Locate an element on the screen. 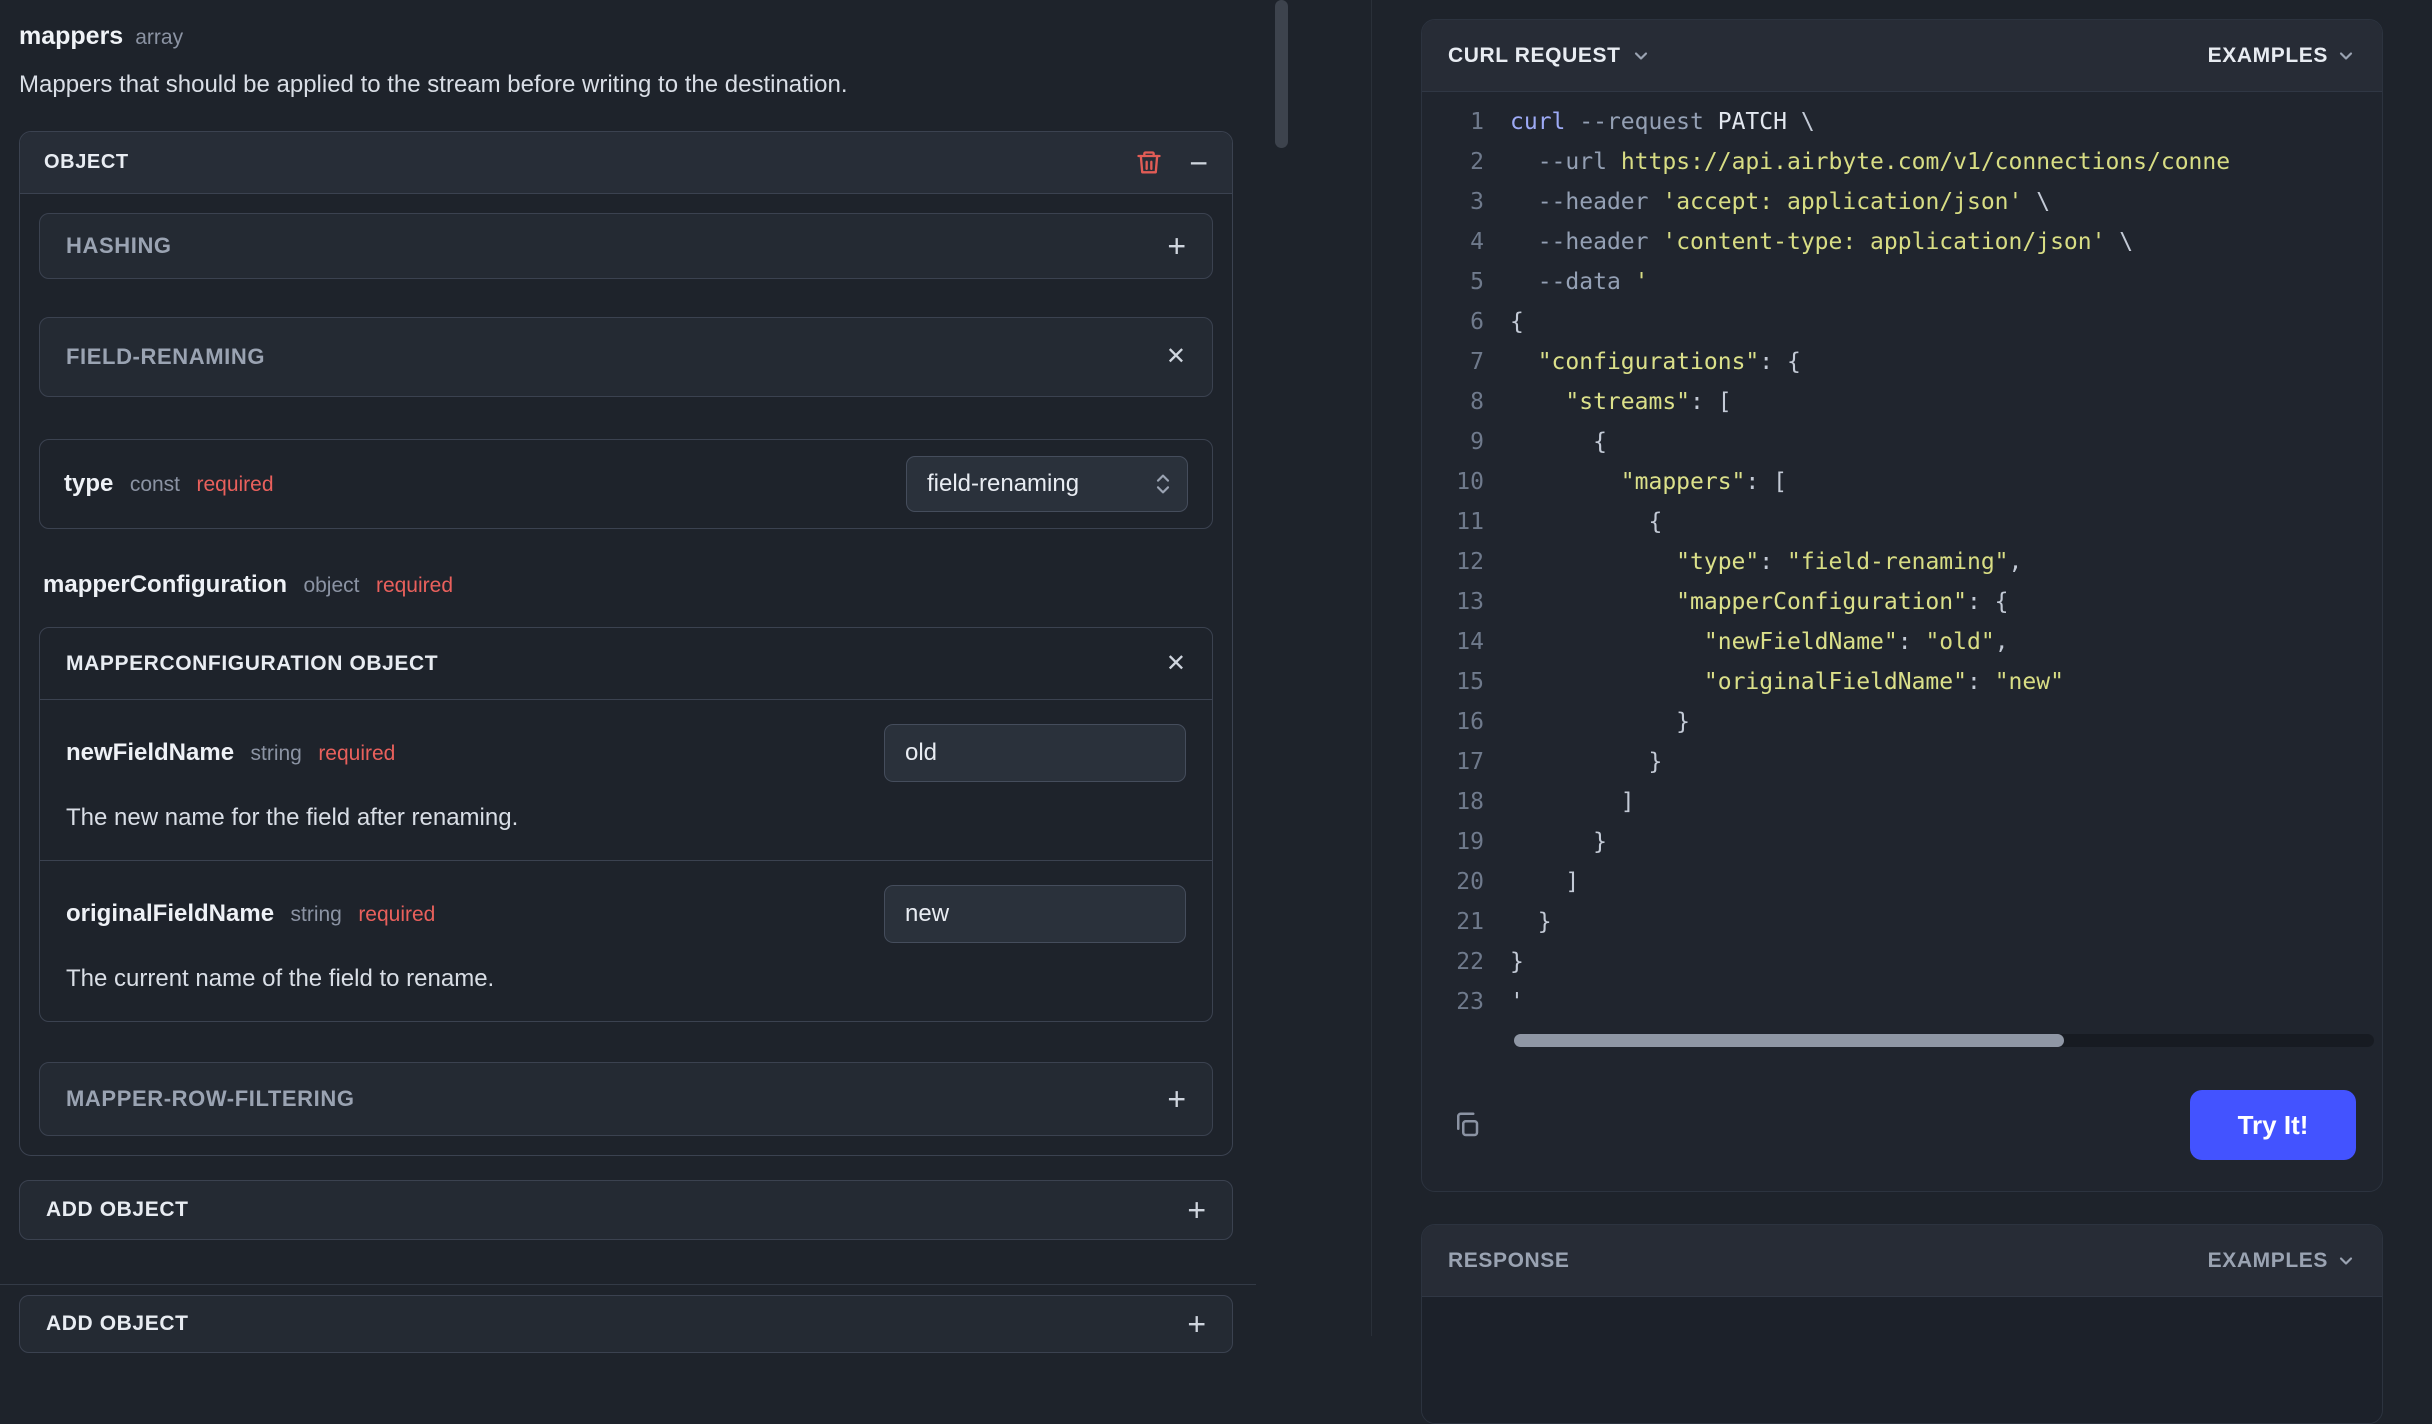 Image resolution: width=2432 pixels, height=1424 pixels. code-line: 6{ is located at coordinates (1902, 322).